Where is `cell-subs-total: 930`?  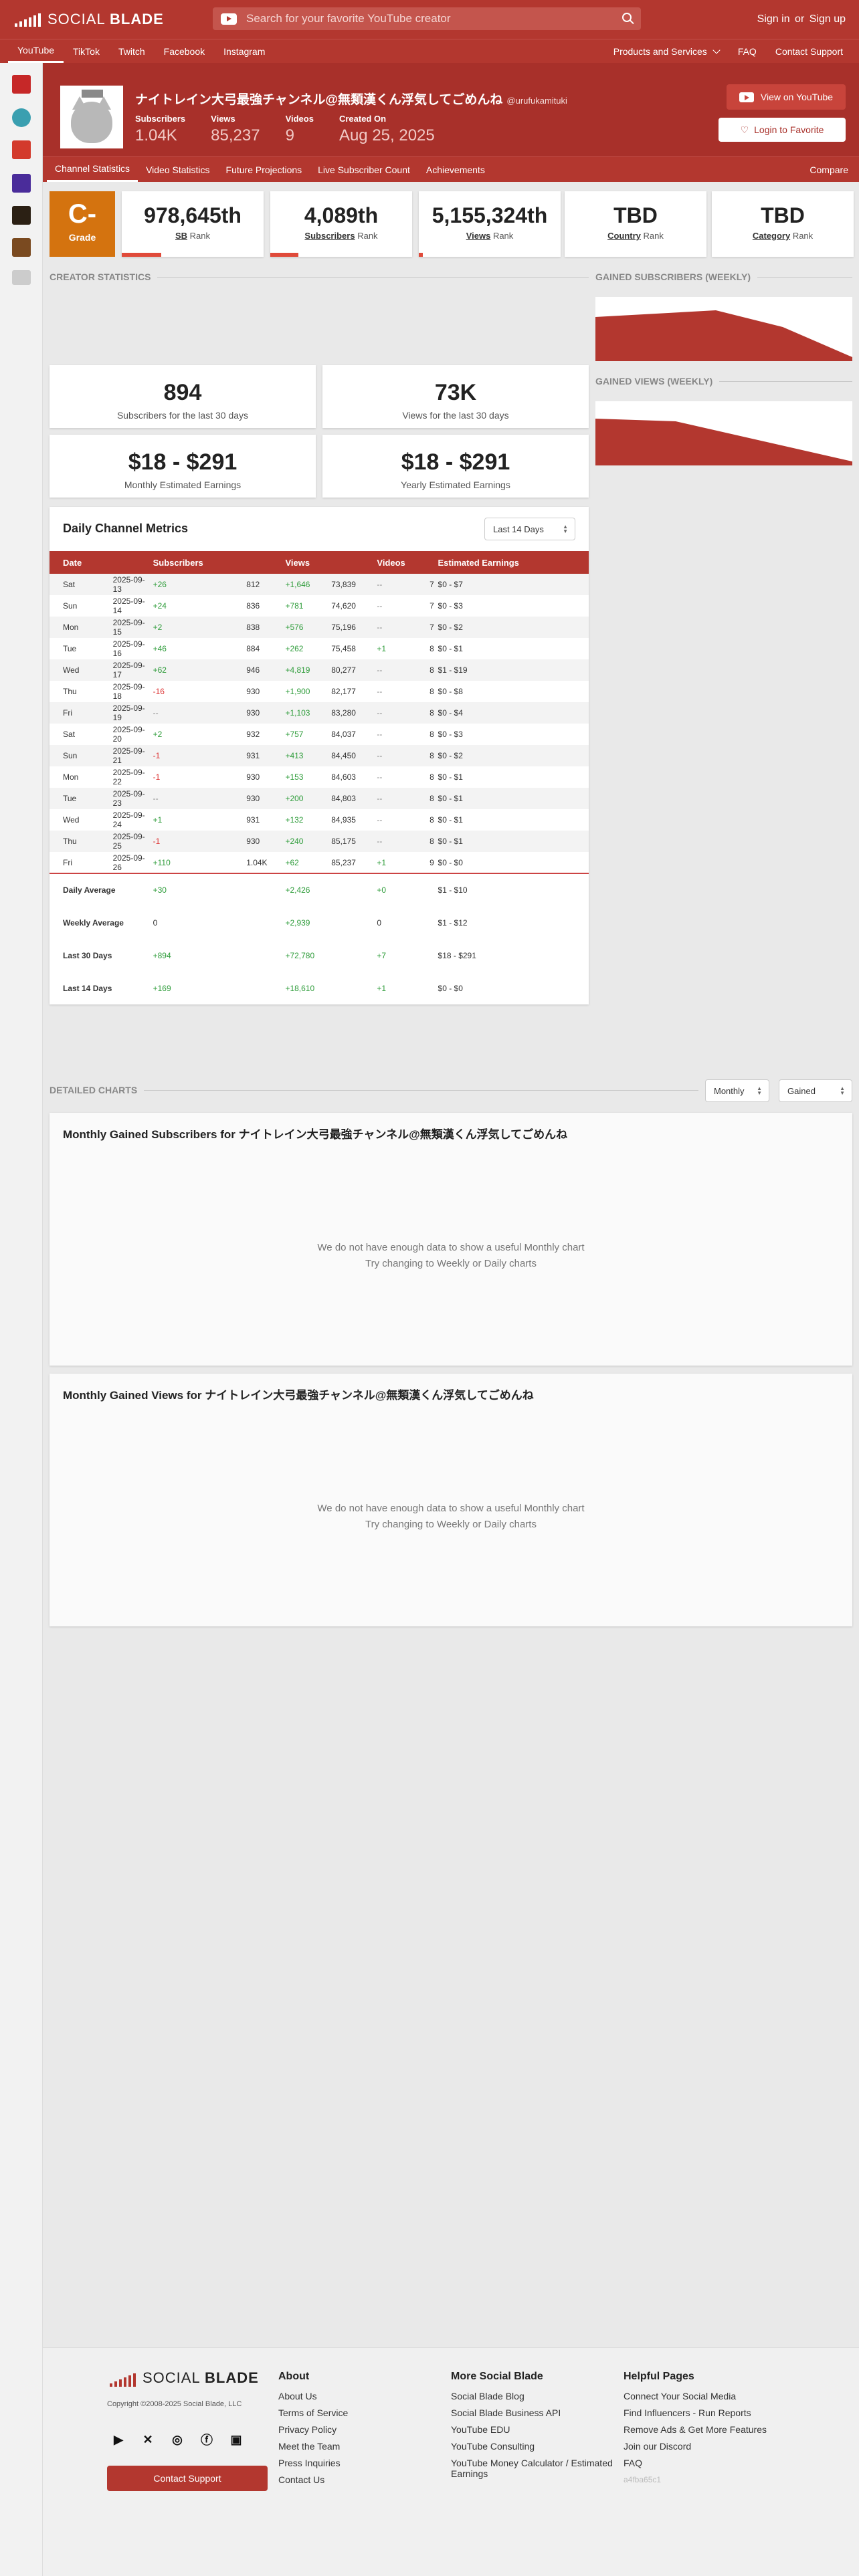 cell-subs-total: 930 is located at coordinates (266, 799).